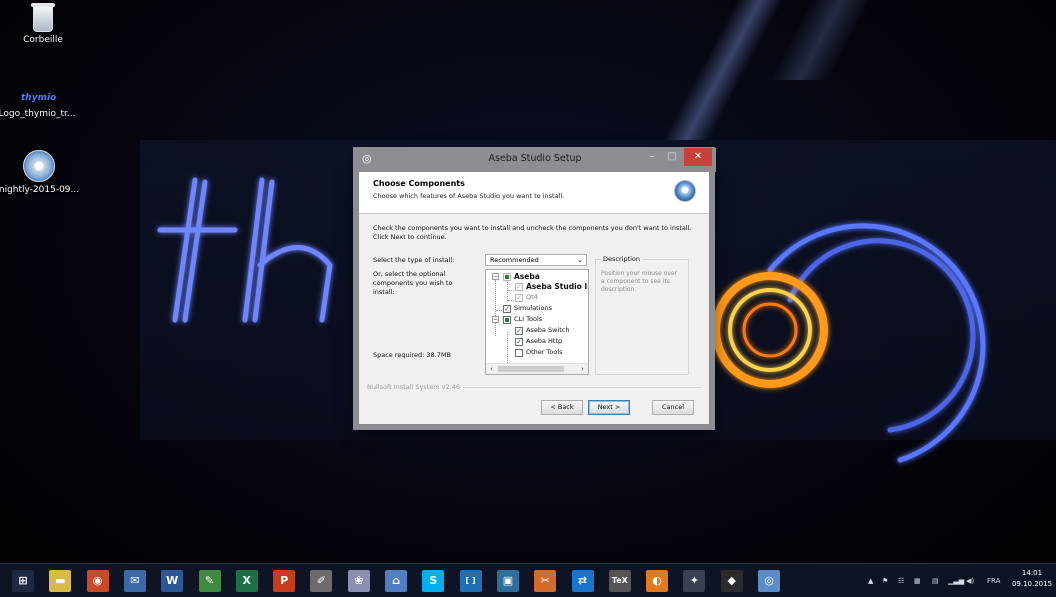 This screenshot has height=597, width=1056. Describe the element at coordinates (609, 407) in the screenshot. I see `next-button: Next >` at that location.